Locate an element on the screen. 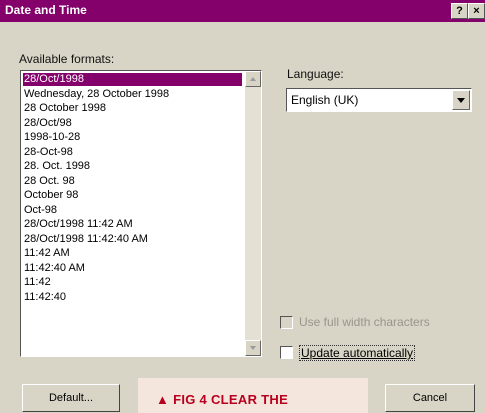  full-width-label: Use full width characters is located at coordinates (364, 322).